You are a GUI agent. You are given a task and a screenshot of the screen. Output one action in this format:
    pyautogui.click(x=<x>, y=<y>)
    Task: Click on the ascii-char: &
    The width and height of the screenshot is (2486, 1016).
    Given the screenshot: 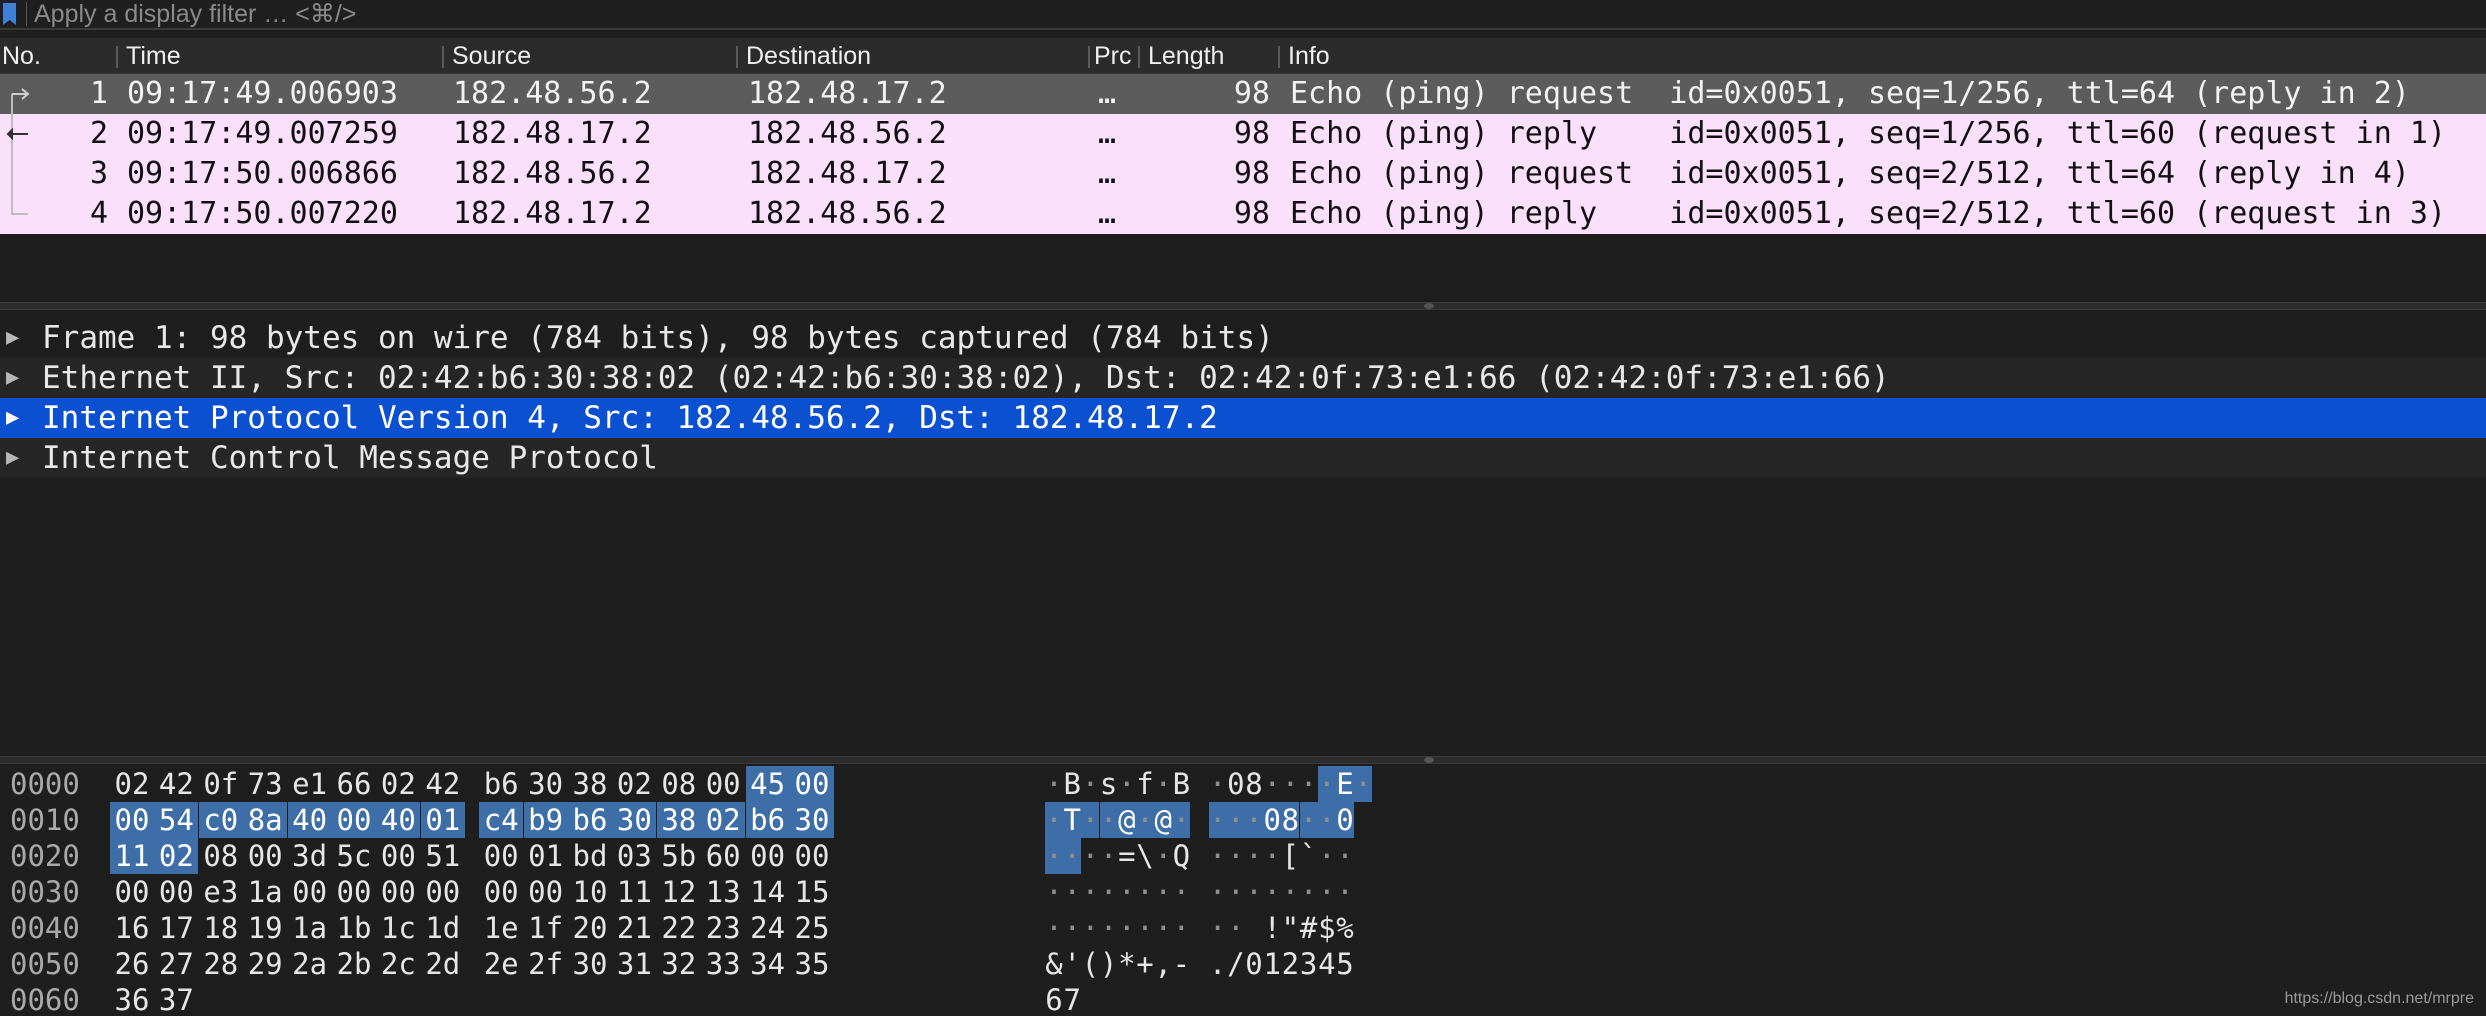 What is the action you would take?
    pyautogui.click(x=1054, y=964)
    